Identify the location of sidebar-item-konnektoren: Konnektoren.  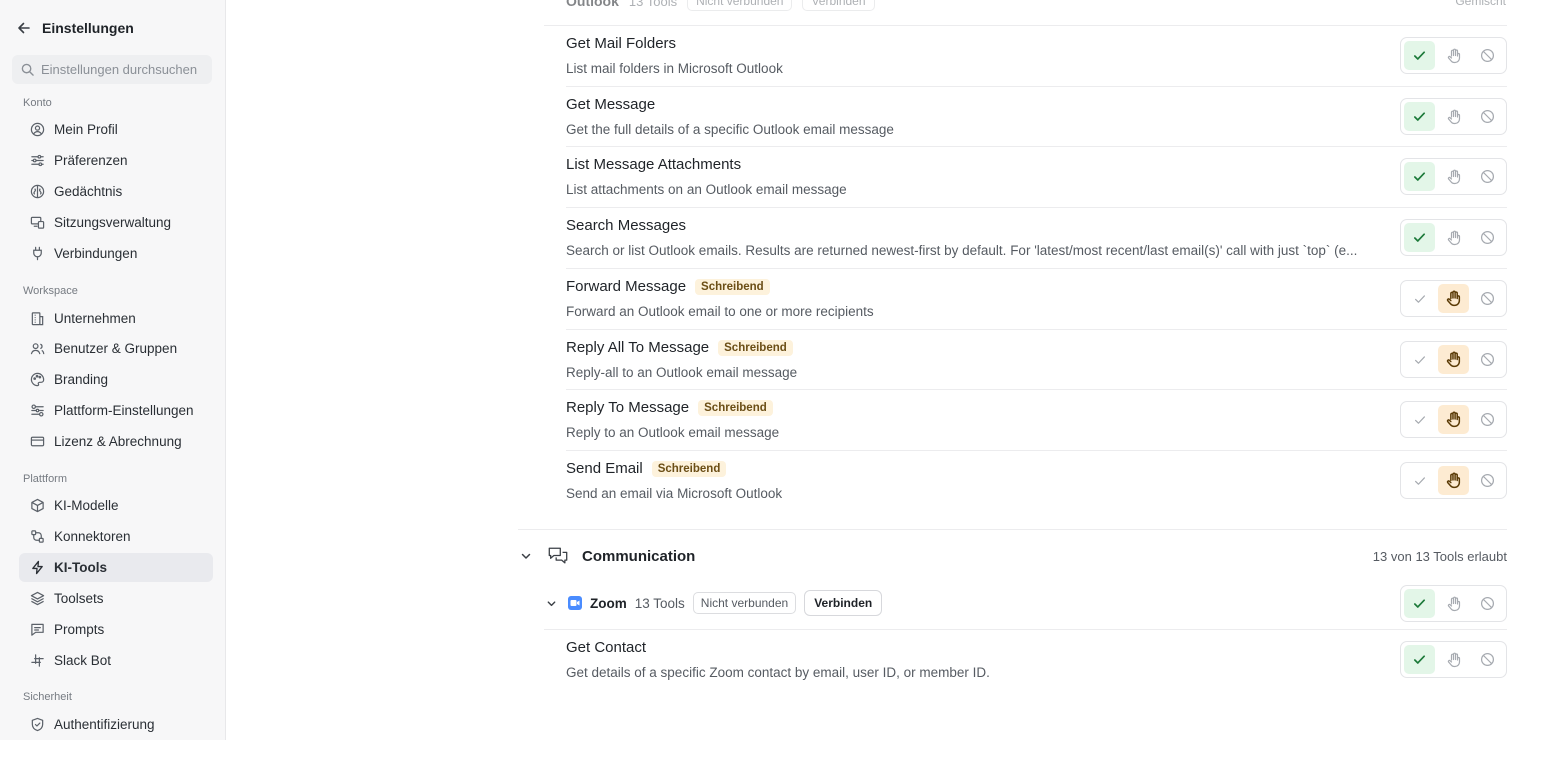
(116, 536).